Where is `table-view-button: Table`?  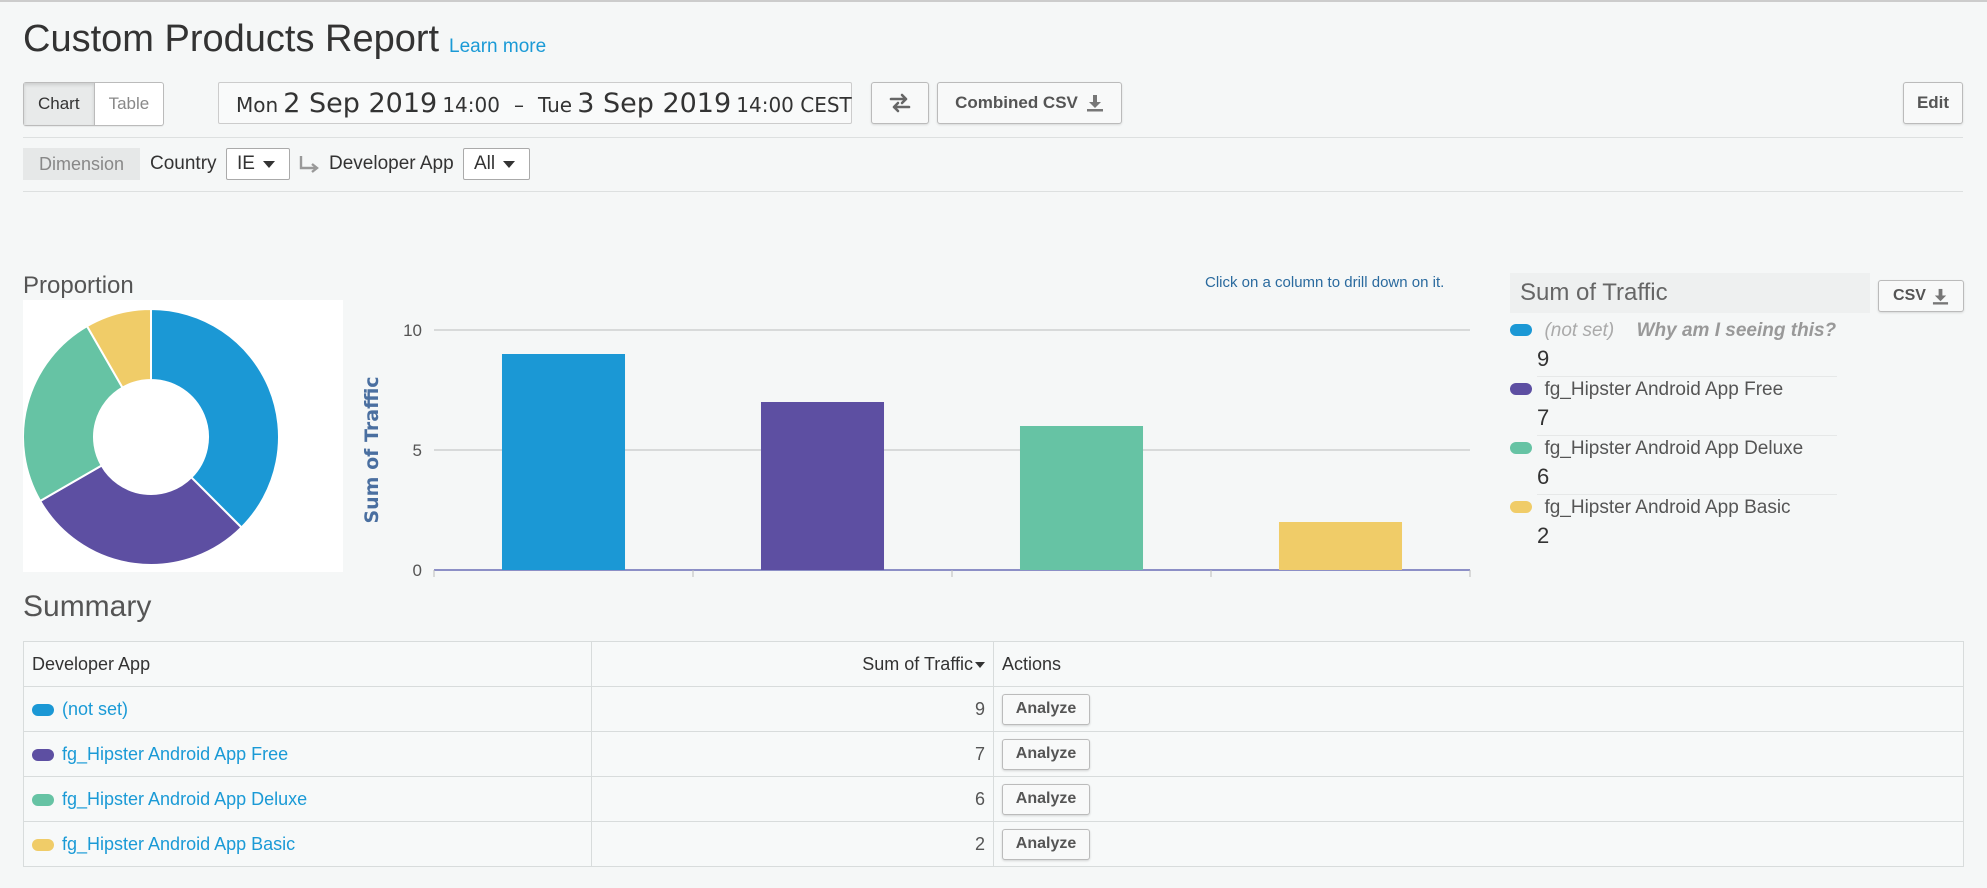
table-view-button: Table is located at coordinates (129, 104).